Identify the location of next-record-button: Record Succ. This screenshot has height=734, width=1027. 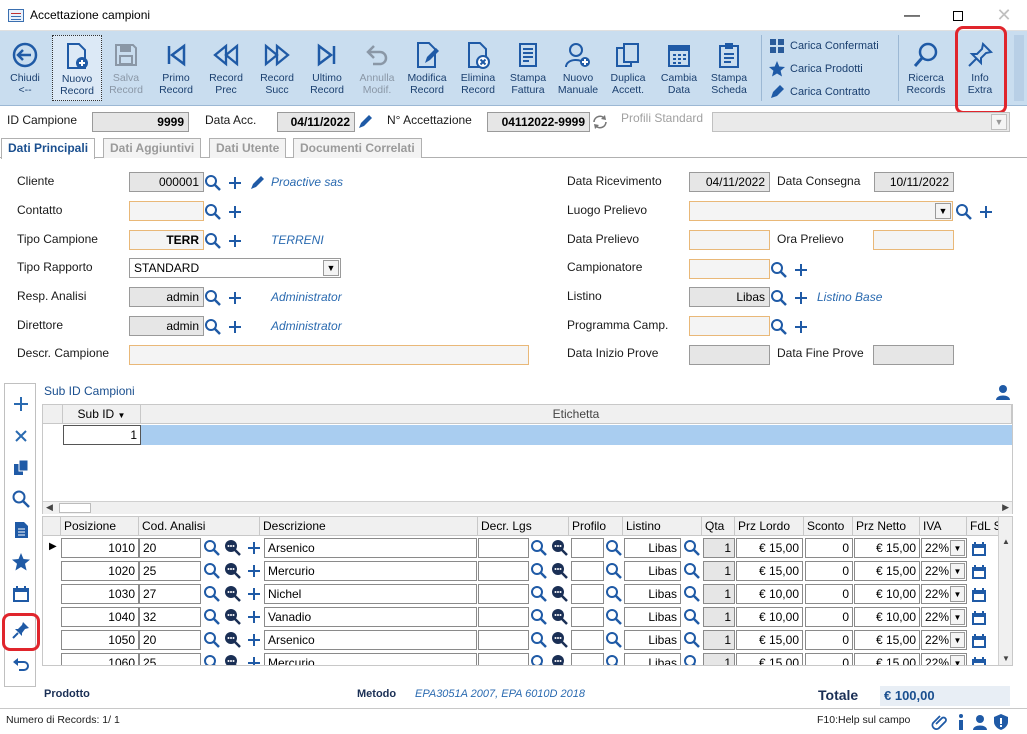
(277, 68).